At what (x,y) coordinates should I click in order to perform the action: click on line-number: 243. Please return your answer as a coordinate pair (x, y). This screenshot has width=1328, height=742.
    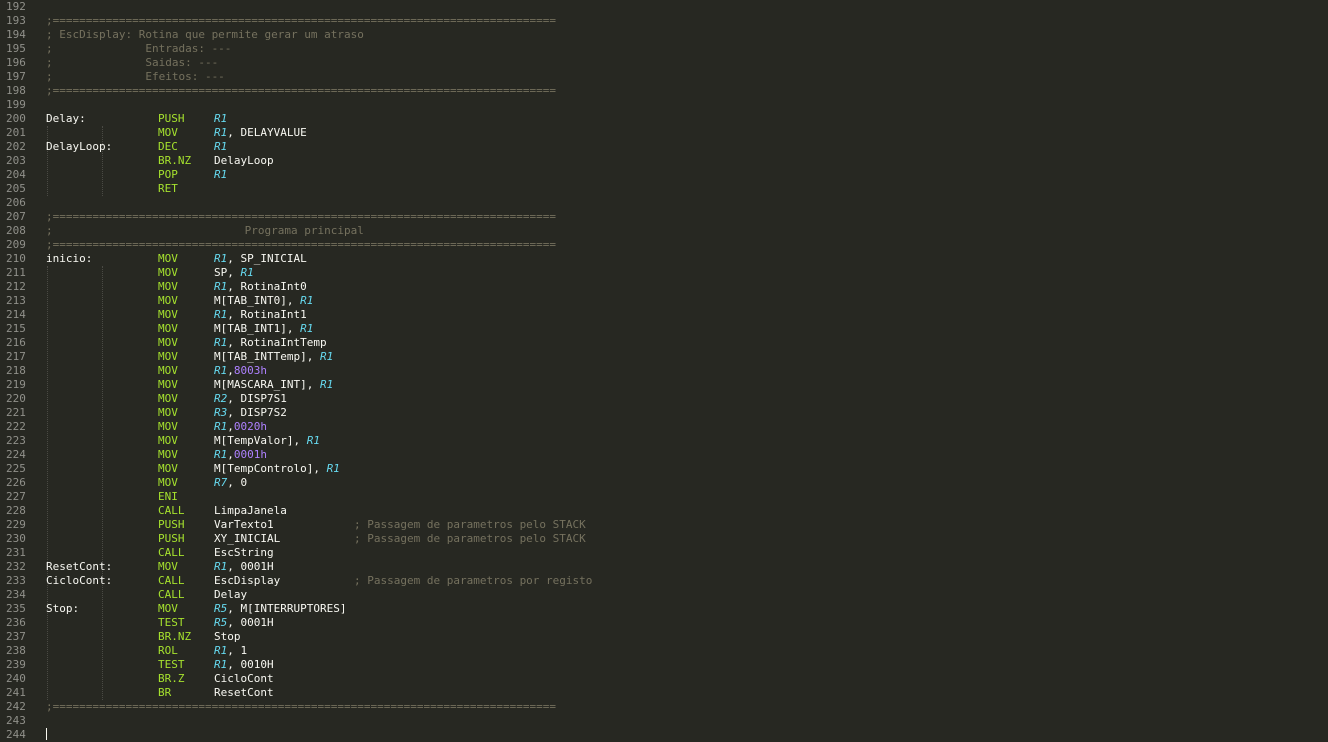
    Looking at the image, I should click on (16, 720).